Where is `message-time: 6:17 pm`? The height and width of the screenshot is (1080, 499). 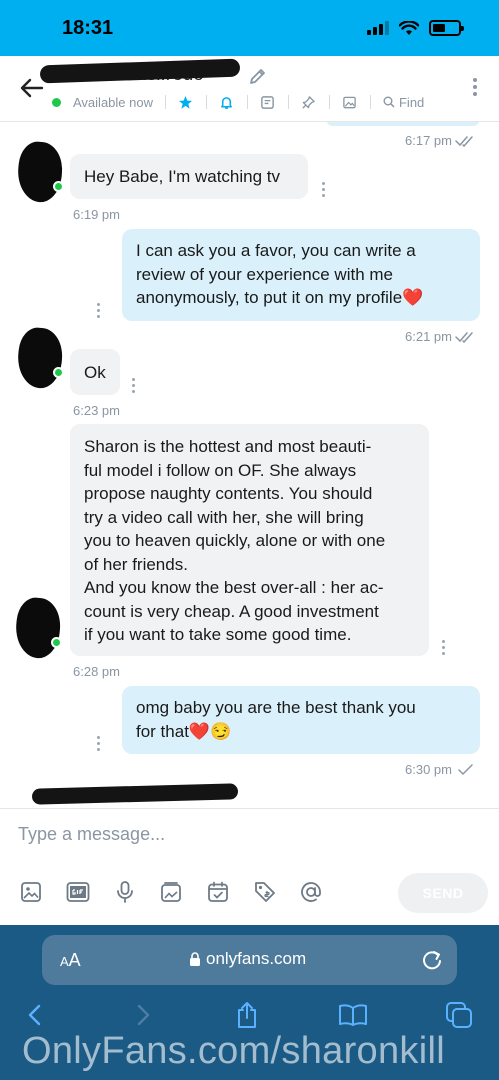 message-time: 6:17 pm is located at coordinates (428, 140).